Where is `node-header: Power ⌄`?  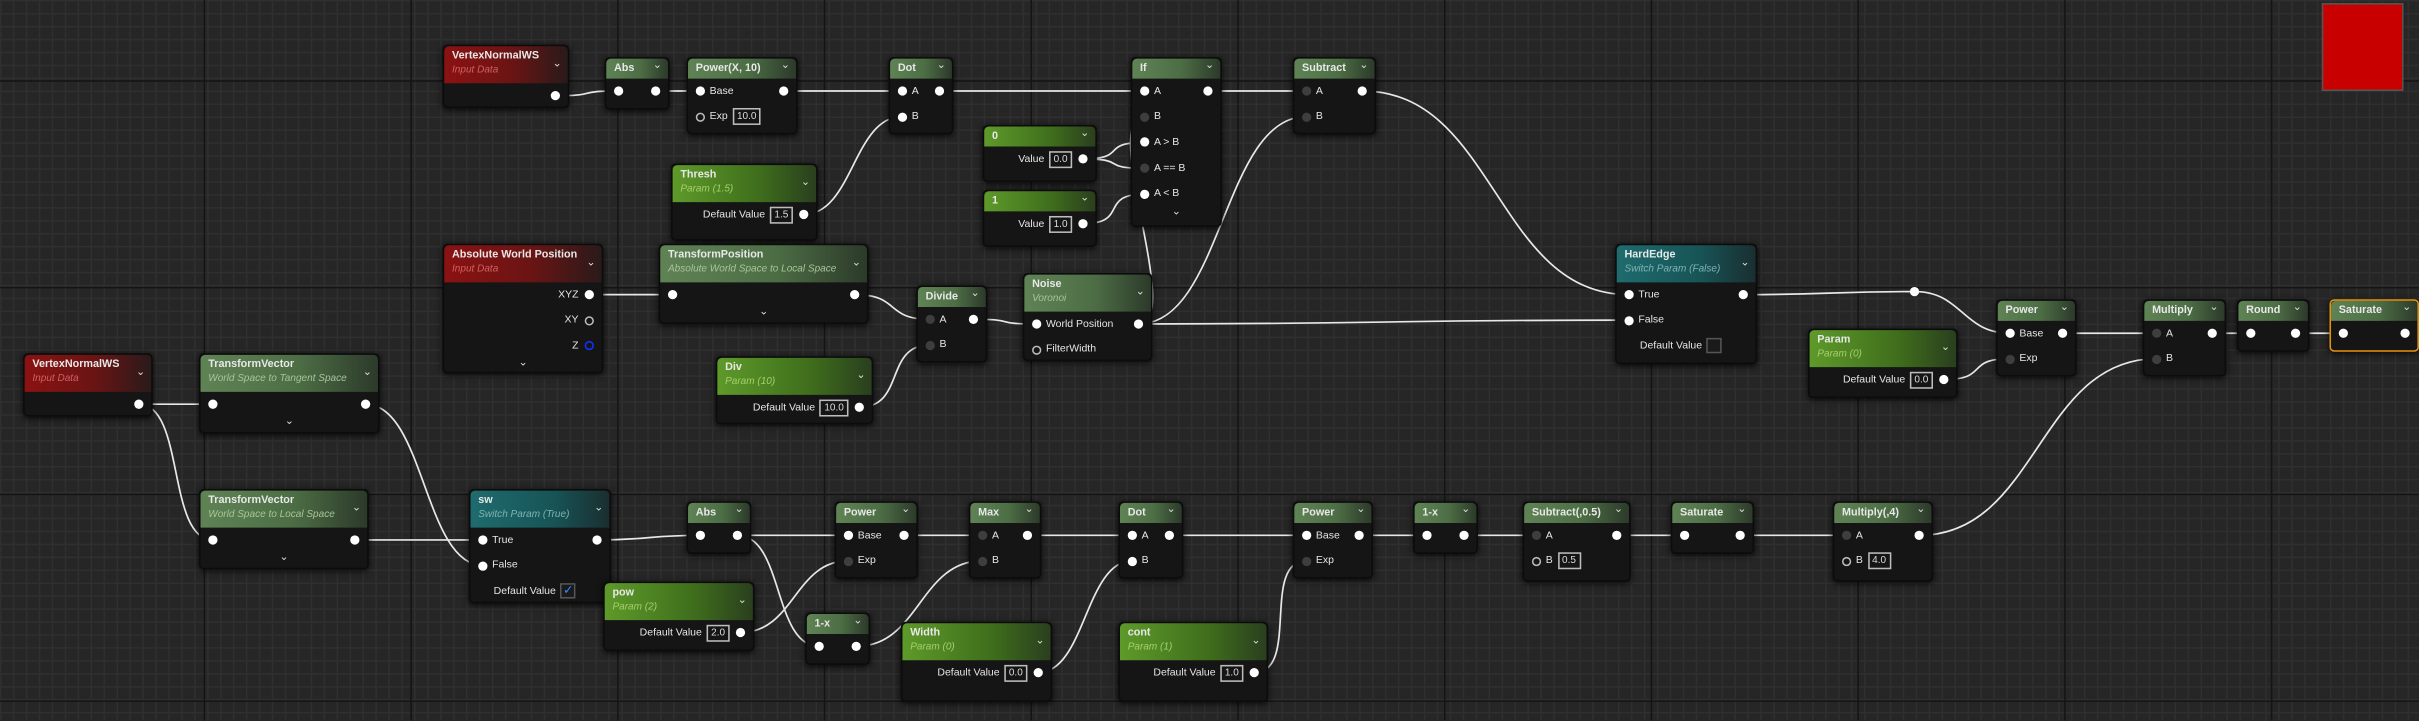
node-header: Power ⌄ is located at coordinates (1333, 512).